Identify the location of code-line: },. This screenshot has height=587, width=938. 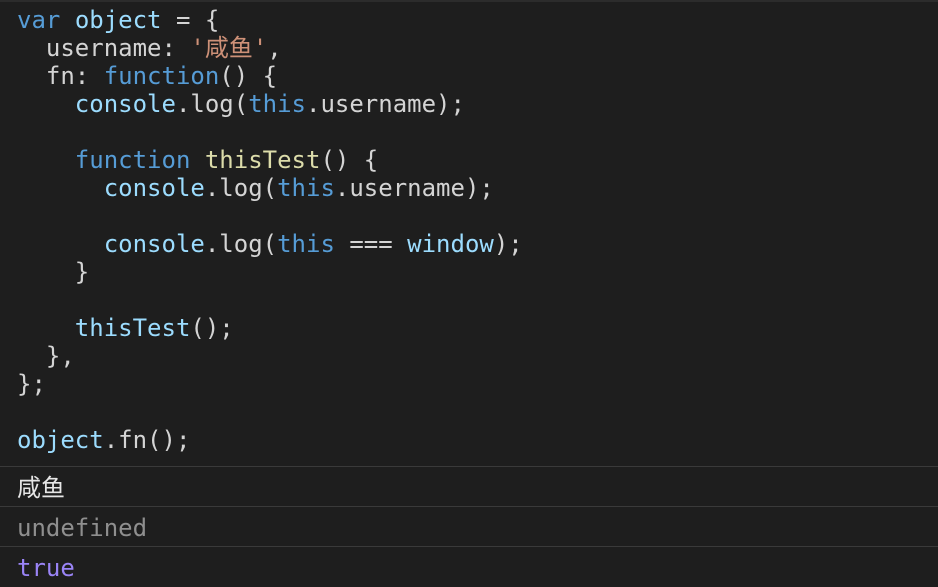
(46, 356).